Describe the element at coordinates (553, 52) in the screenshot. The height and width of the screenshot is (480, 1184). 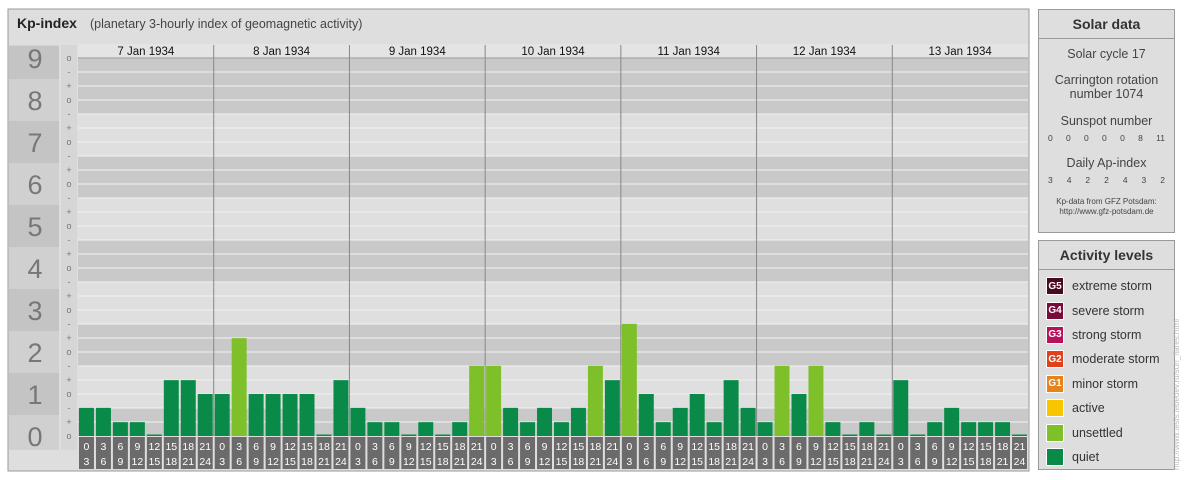
I see `day-label: 10 Jan 1934` at that location.